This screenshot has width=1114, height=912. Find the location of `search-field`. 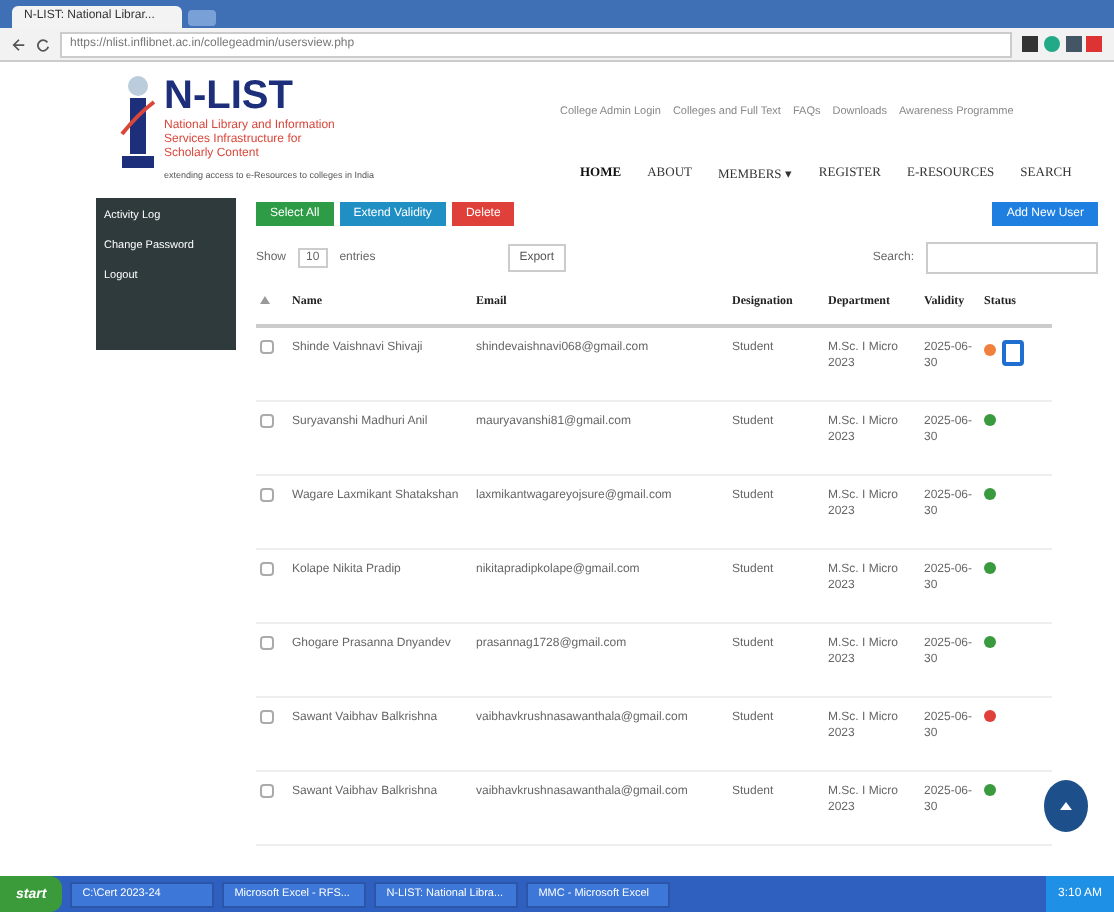

search-field is located at coordinates (1012, 258).